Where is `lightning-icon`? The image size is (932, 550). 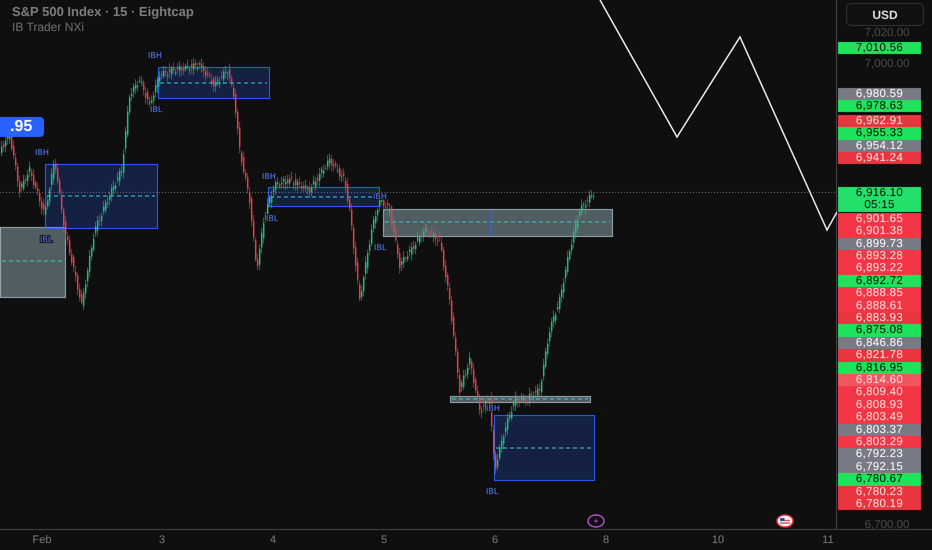 lightning-icon is located at coordinates (596, 521).